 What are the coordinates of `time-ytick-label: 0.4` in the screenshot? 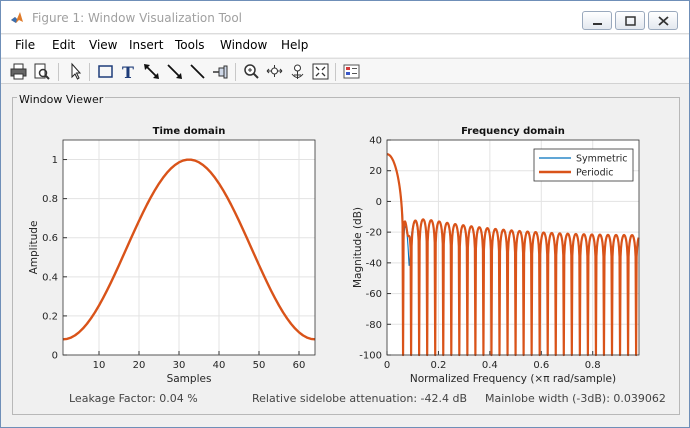 It's located at (50, 277).